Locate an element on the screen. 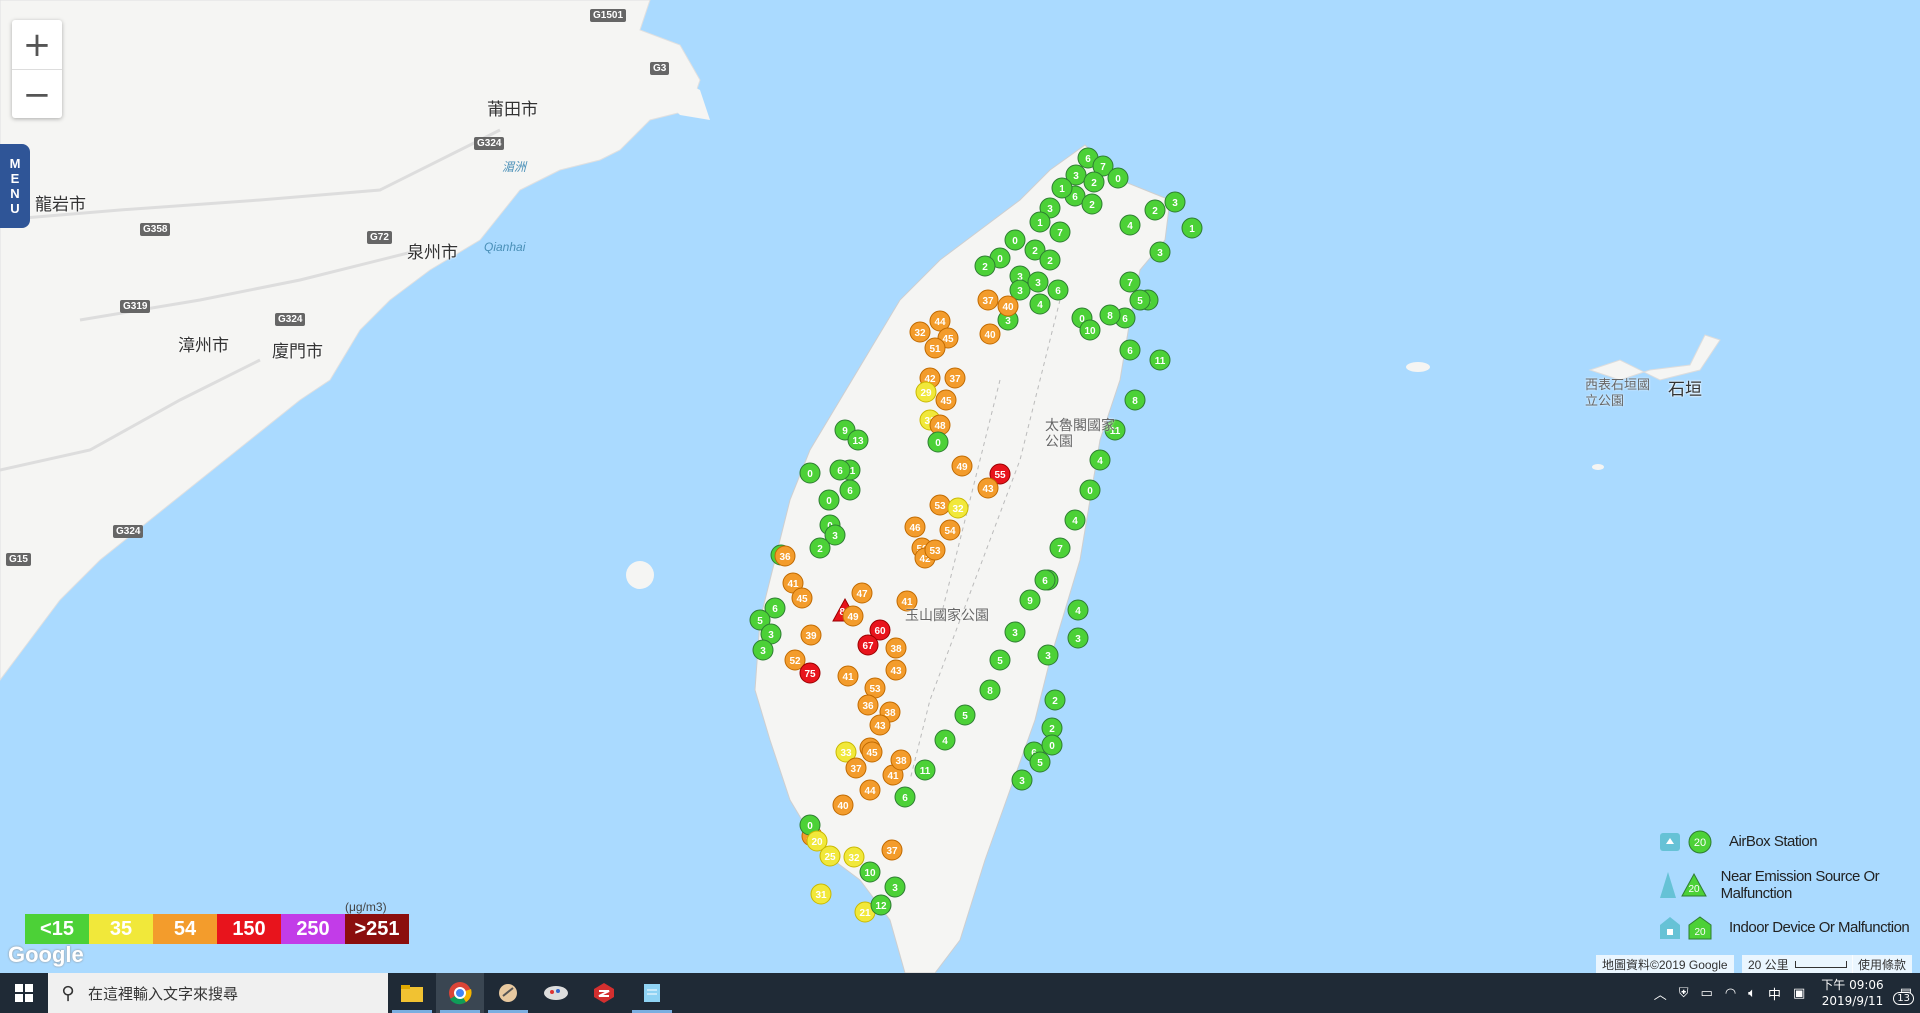 The image size is (1920, 1013). pm-marker: 9 is located at coordinates (1030, 600).